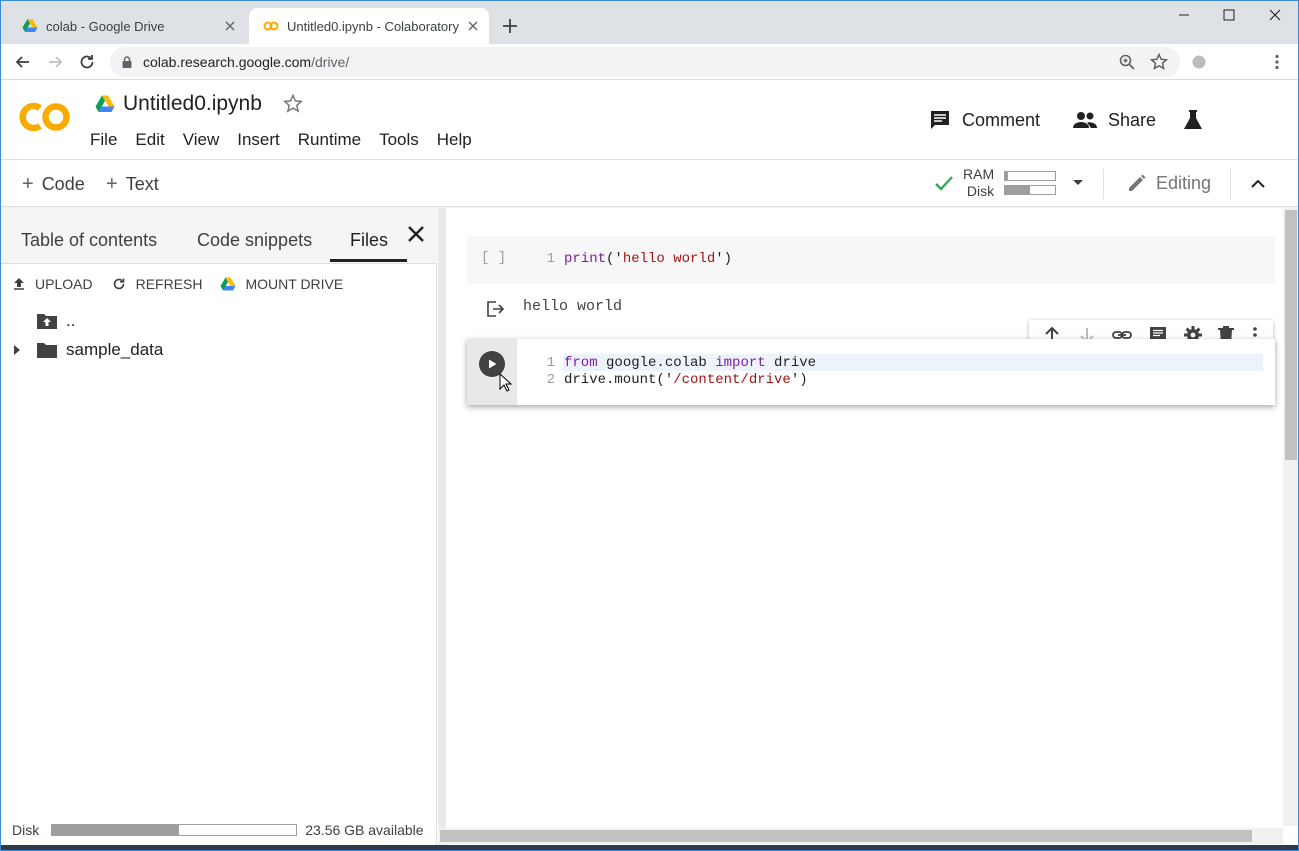 The width and height of the screenshot is (1299, 851). What do you see at coordinates (103, 140) in the screenshot?
I see `menu-file: File` at bounding box center [103, 140].